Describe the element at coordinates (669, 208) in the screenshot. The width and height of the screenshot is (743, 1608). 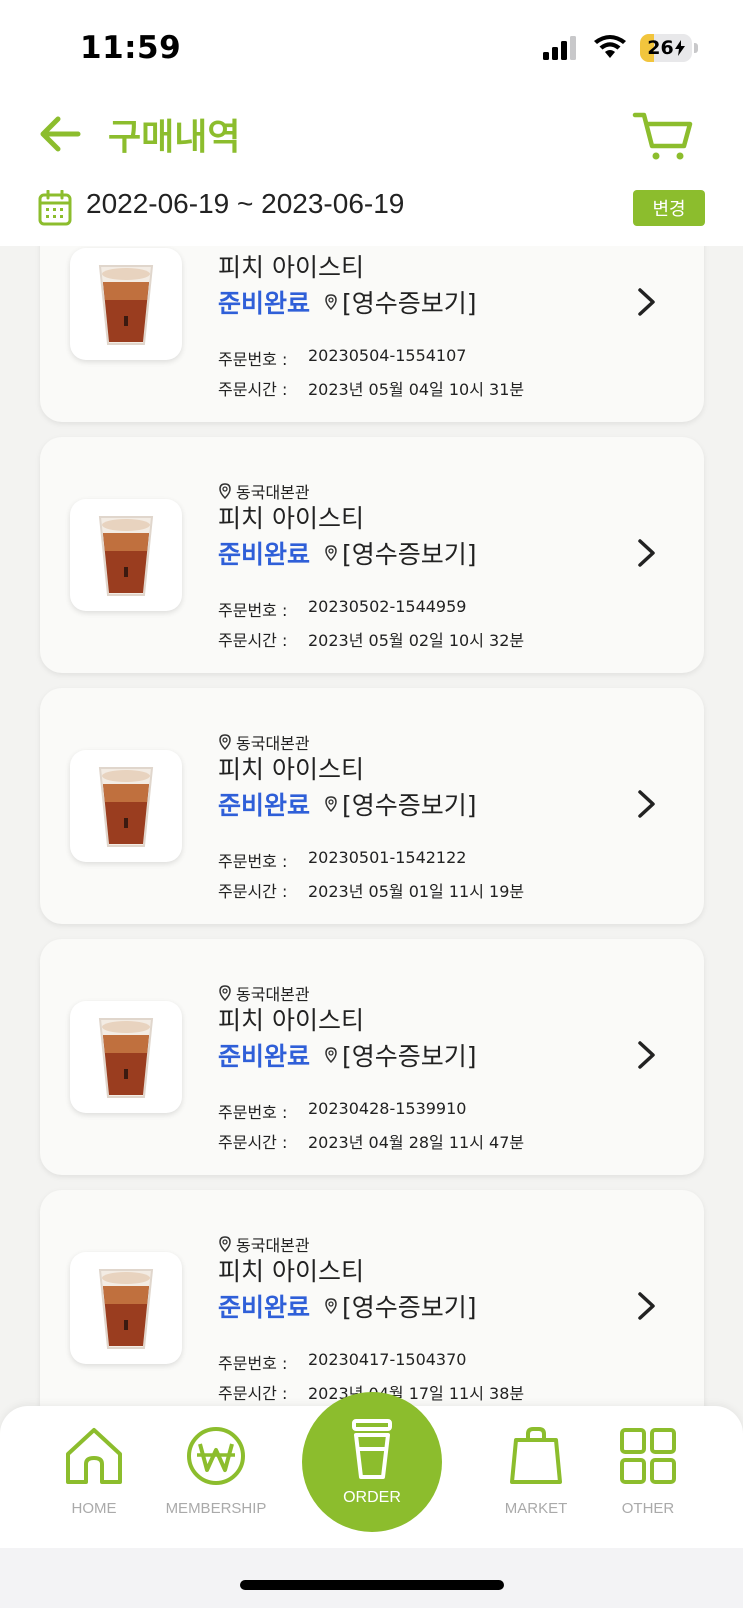
I see `change-date-button: 변경` at that location.